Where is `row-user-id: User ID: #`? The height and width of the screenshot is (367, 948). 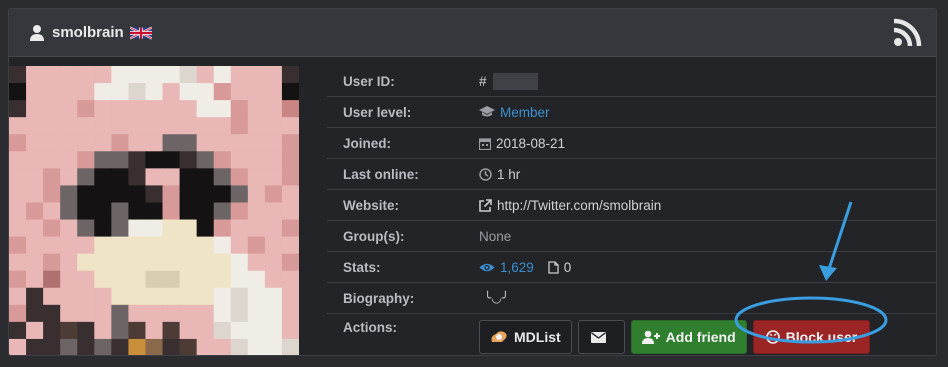
row-user-id: User ID: # is located at coordinates (631, 81).